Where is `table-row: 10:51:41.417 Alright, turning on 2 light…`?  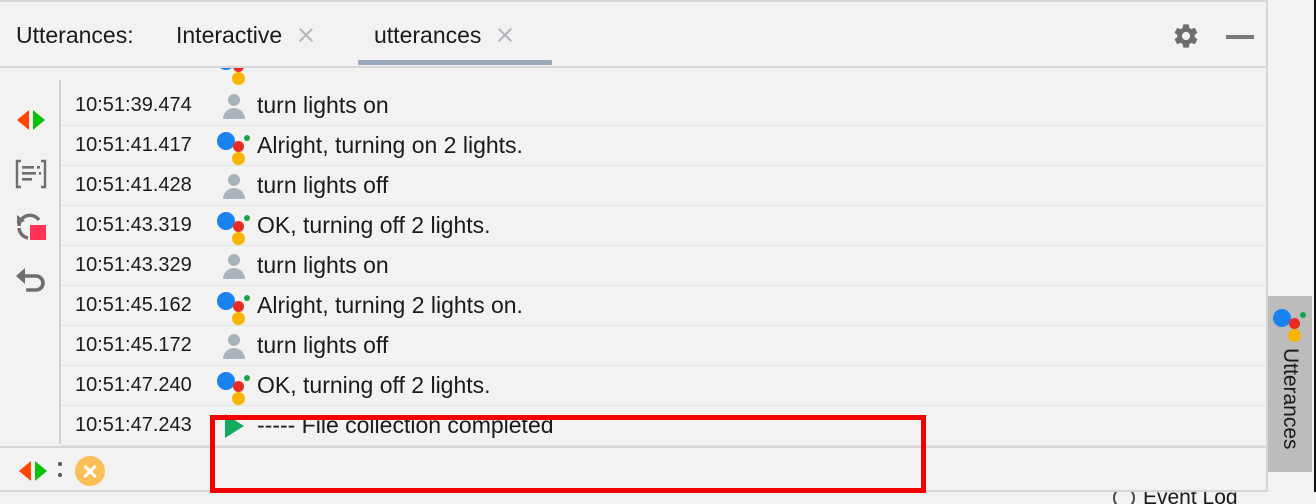 table-row: 10:51:41.417 Alright, turning on 2 light… is located at coordinates (663, 146).